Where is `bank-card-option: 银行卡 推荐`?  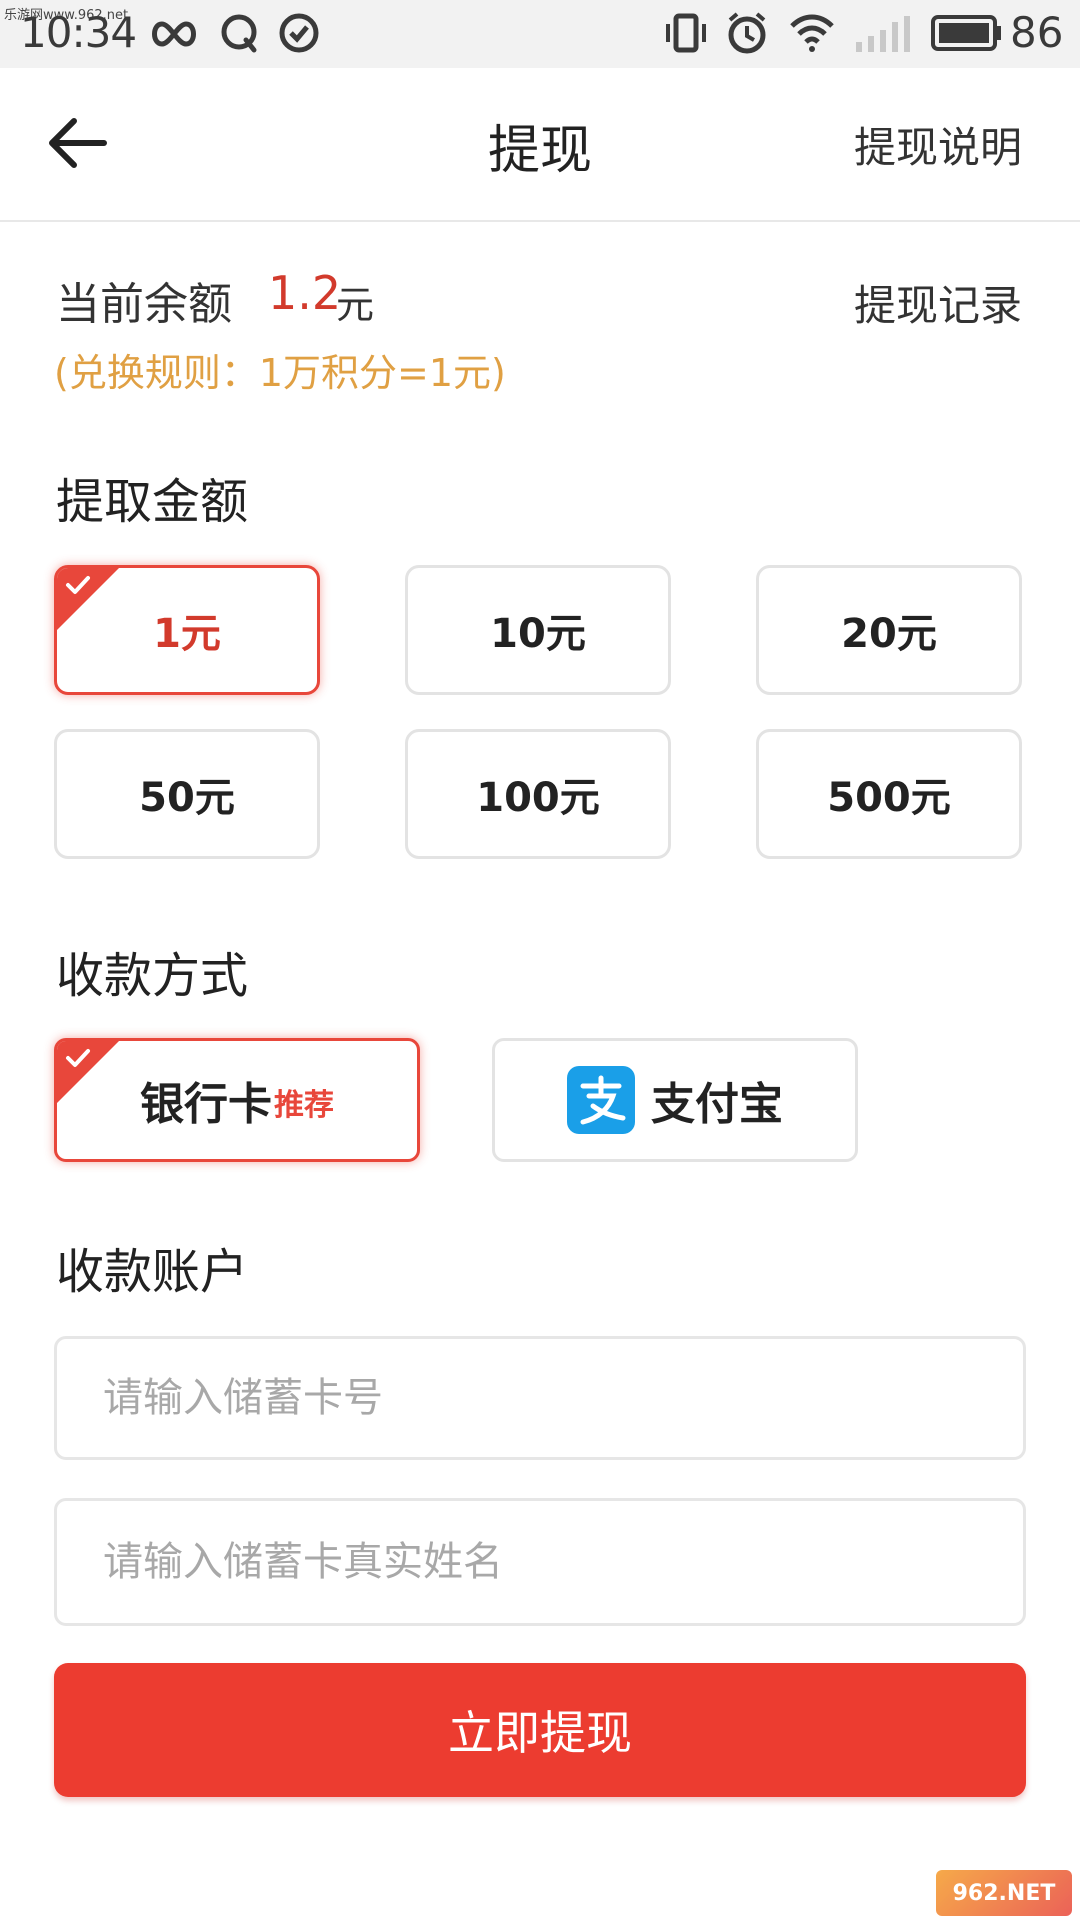
bank-card-option: 银行卡 推荐 is located at coordinates (237, 1100).